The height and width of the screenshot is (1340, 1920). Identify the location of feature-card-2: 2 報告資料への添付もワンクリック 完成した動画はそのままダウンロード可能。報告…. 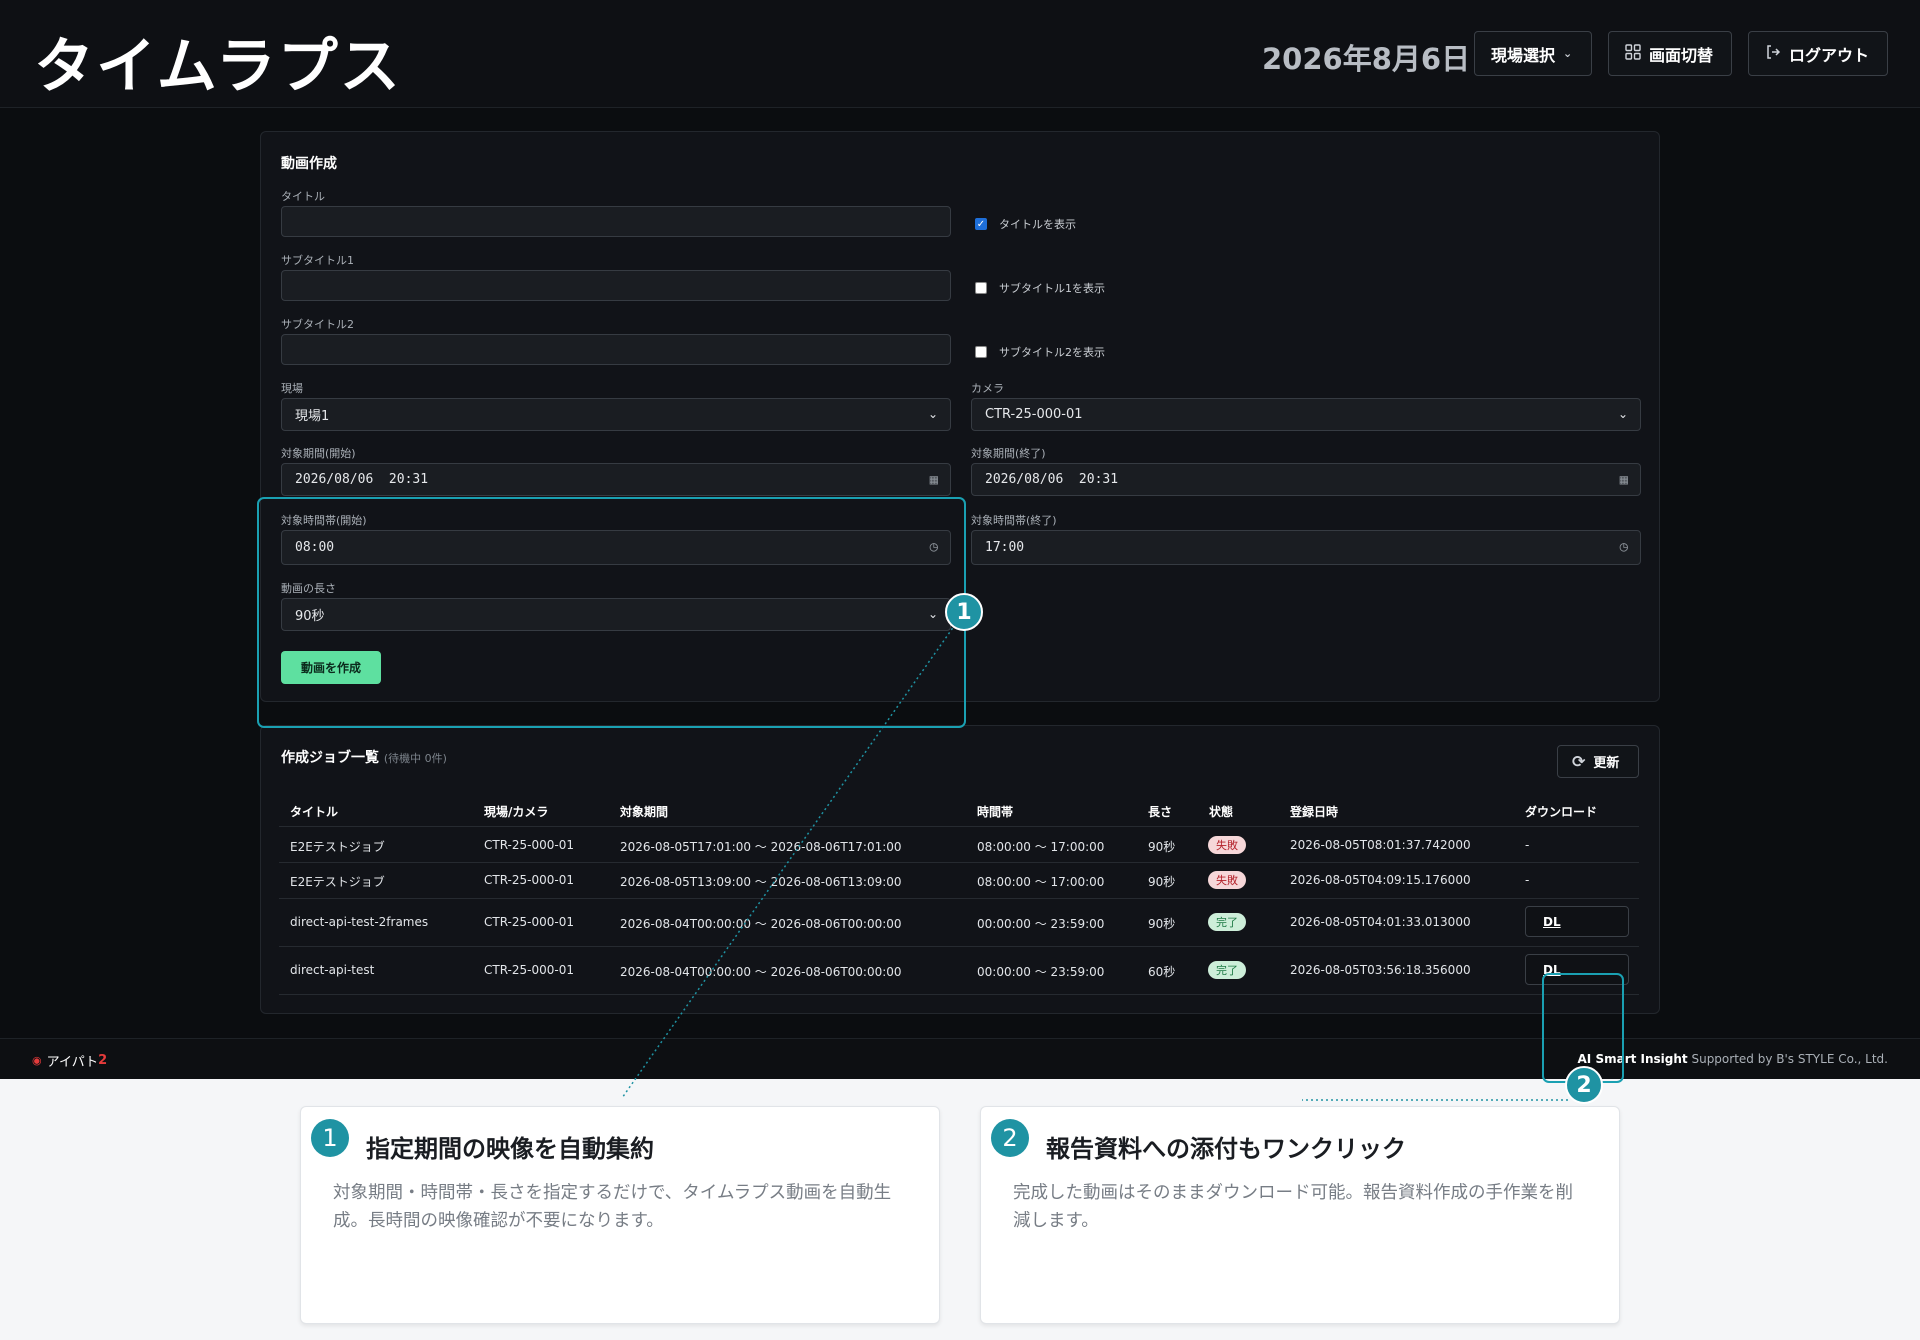
(1300, 1215).